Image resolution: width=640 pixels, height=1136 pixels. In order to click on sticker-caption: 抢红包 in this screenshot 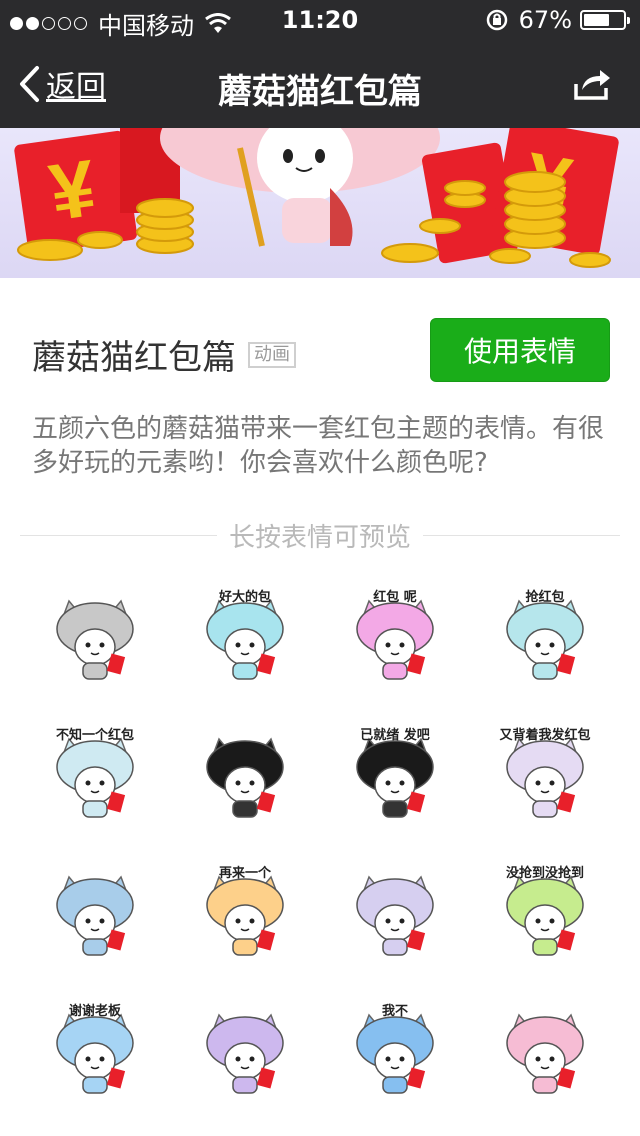, I will do `click(545, 597)`.